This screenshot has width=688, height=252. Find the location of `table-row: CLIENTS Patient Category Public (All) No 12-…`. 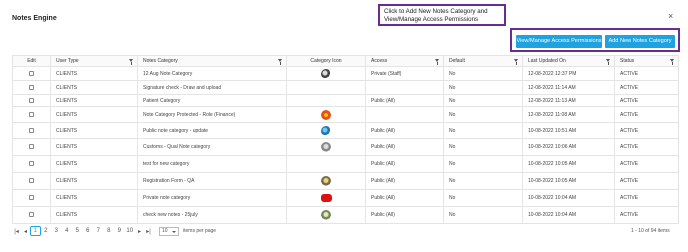

table-row: CLIENTS Patient Category Public (All) No 12-… is located at coordinates (345, 100).